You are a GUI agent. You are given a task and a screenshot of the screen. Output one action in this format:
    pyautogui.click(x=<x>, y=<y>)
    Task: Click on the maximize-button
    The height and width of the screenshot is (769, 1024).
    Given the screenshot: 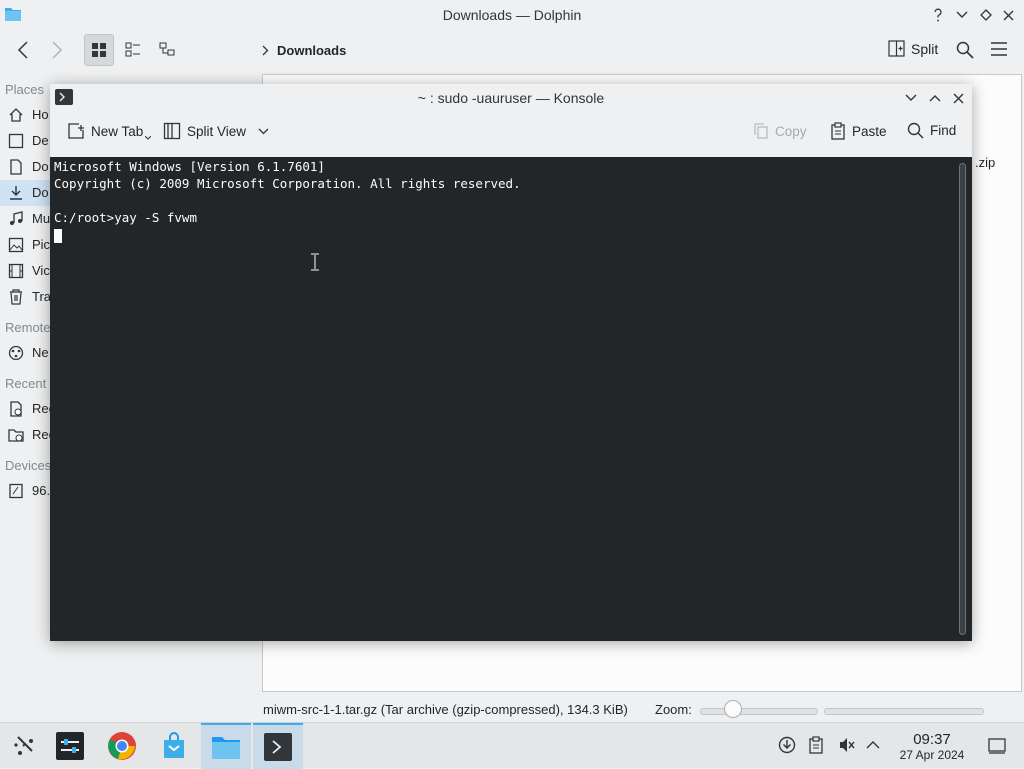 What is the action you would take?
    pyautogui.click(x=986, y=15)
    